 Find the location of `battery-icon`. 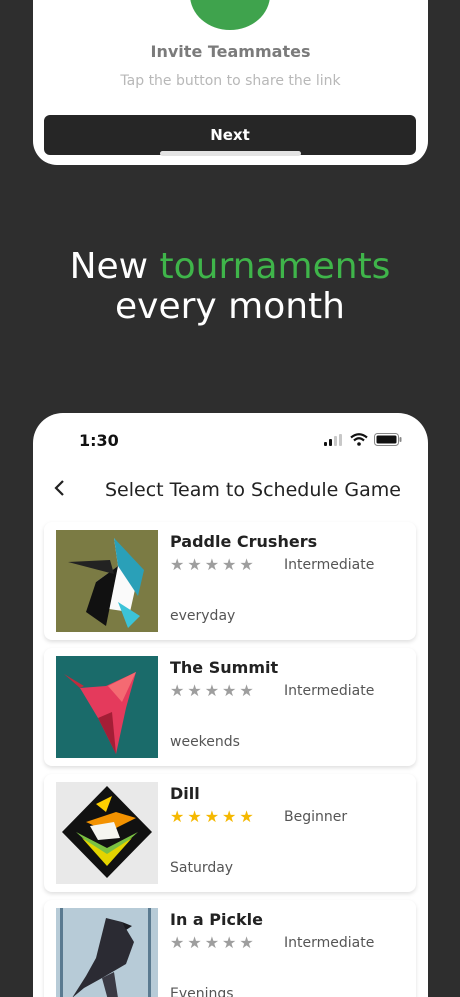

battery-icon is located at coordinates (388, 439).